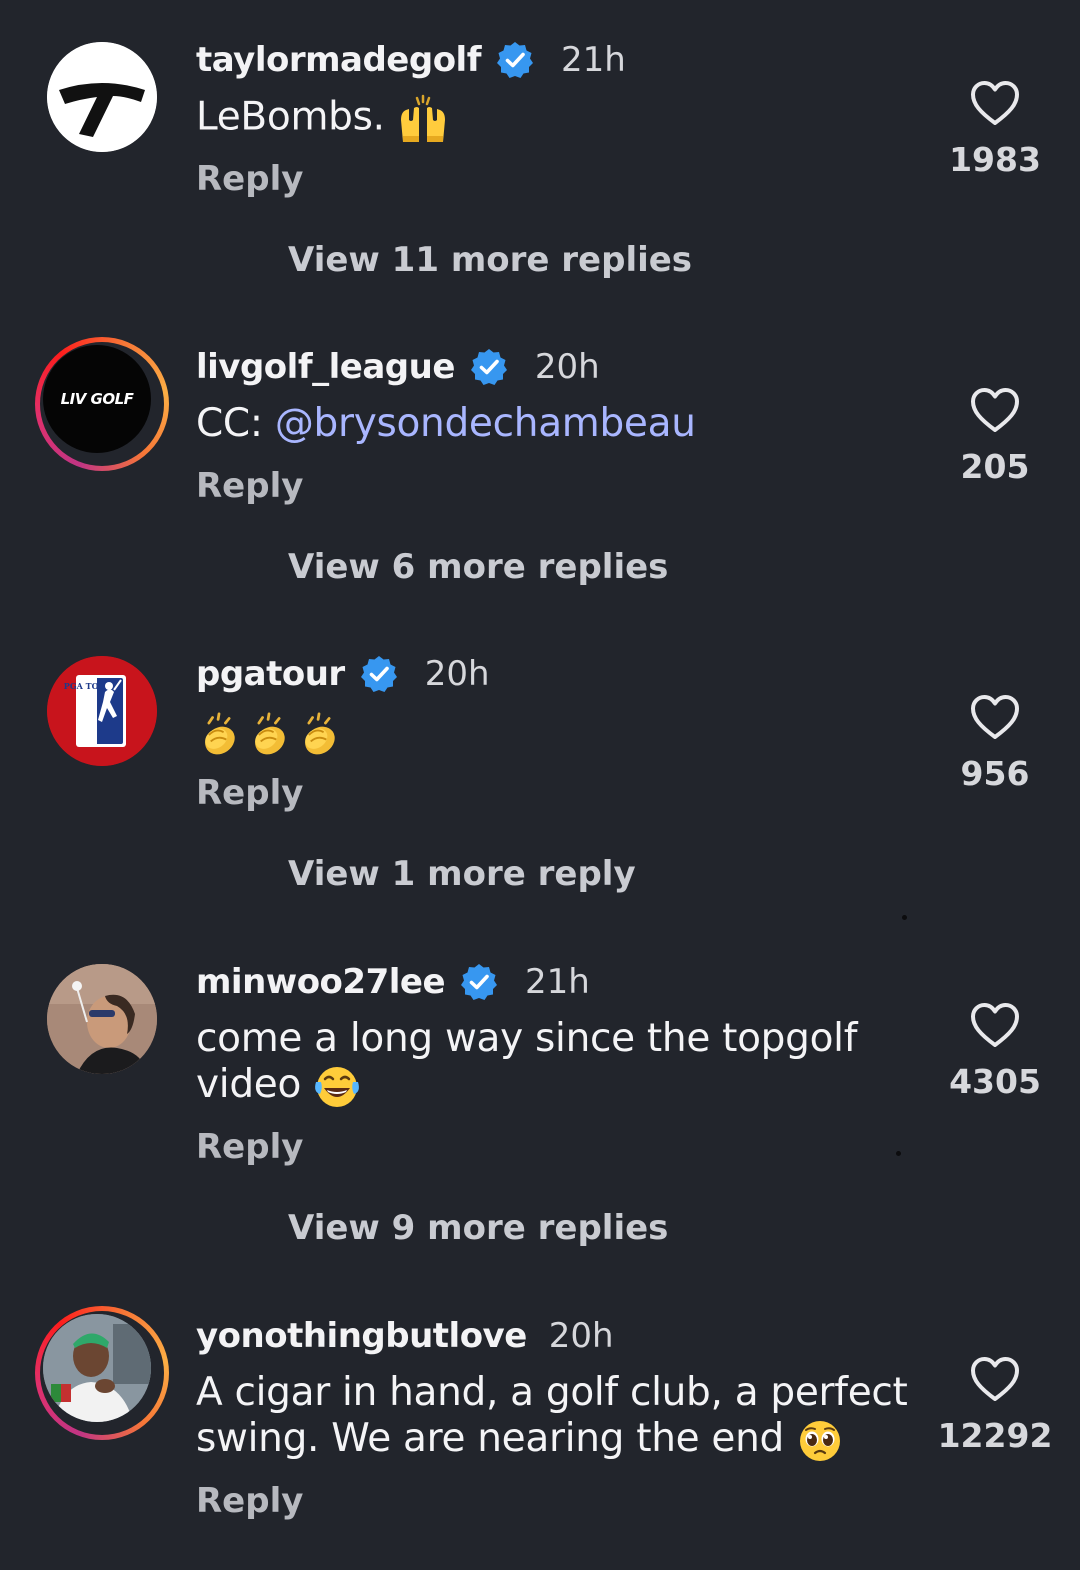 Image resolution: width=1080 pixels, height=1570 pixels. What do you see at coordinates (490, 1438) in the screenshot?
I see `comment-body: swing. We are nearing the end` at bounding box center [490, 1438].